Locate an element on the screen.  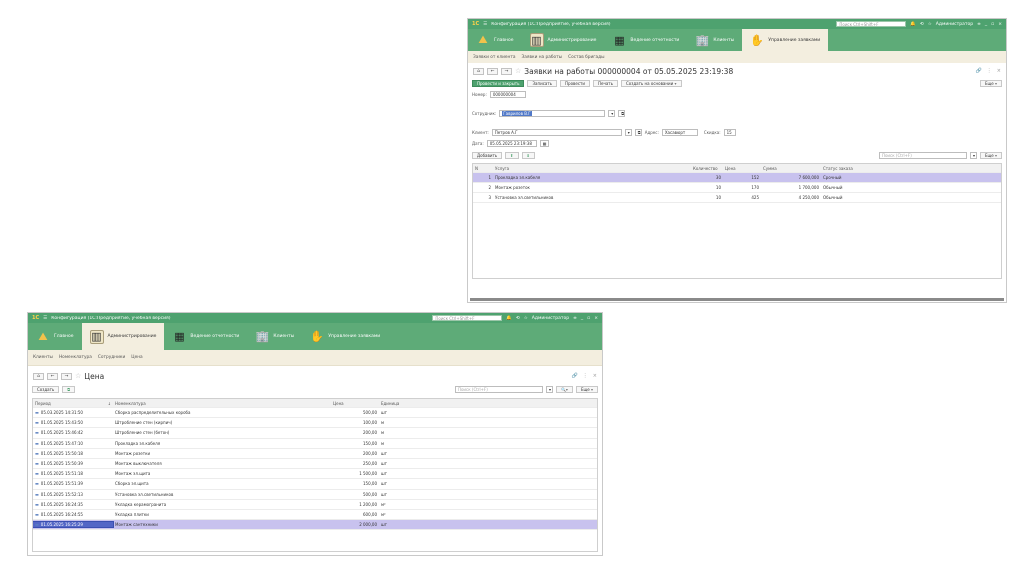
subnav-price: Цена is located at coordinates (136, 357).